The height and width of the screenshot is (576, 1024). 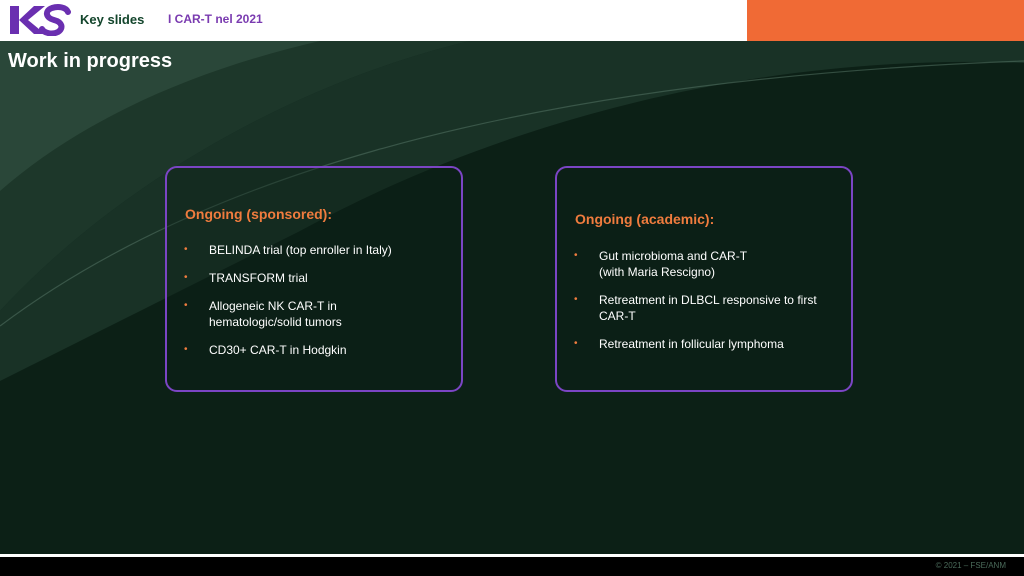 I want to click on header-accent-bar, so click(x=885, y=20).